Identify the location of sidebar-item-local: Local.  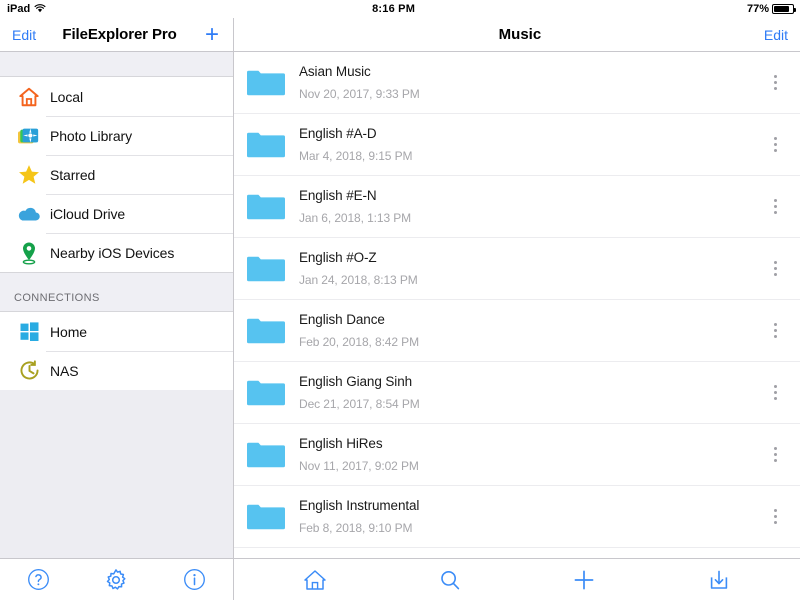
(116, 96).